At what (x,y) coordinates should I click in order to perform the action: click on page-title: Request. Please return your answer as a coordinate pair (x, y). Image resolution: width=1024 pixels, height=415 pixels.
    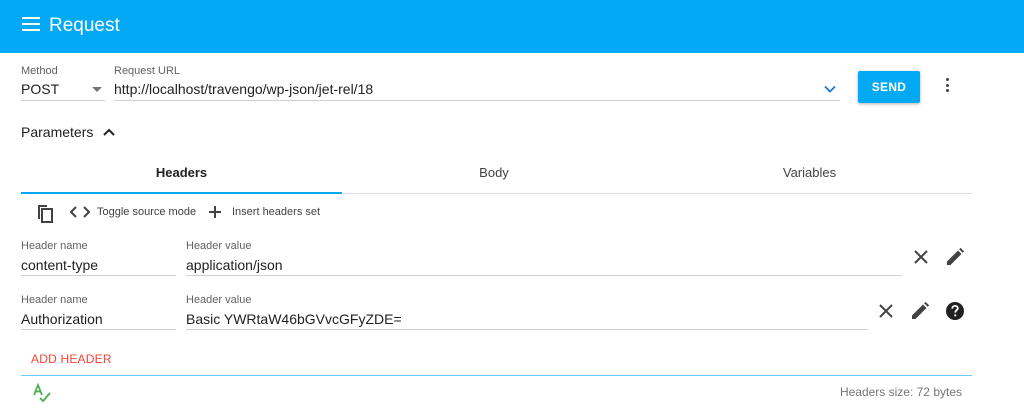
    Looking at the image, I should click on (84, 25).